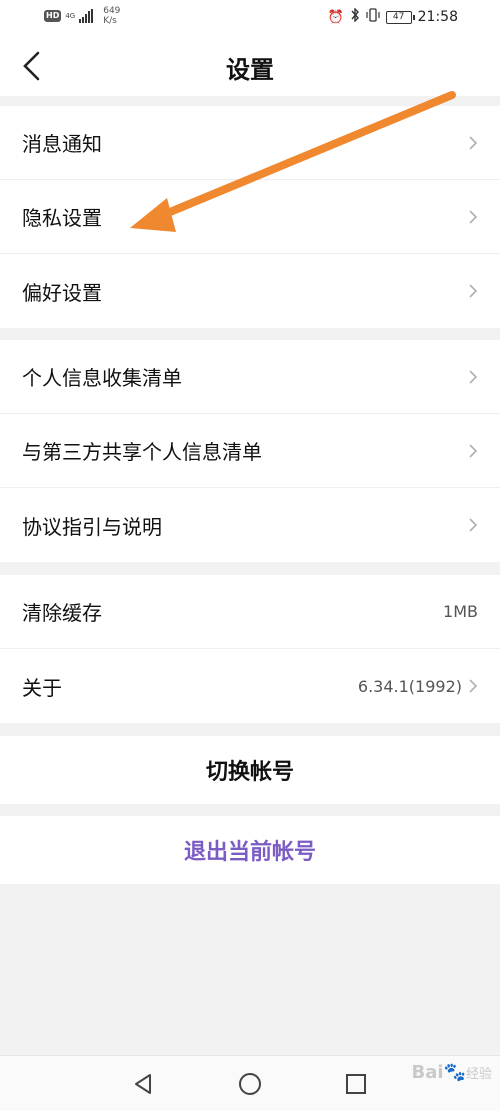 This screenshot has height=1111, width=500. I want to click on triangle-back-icon, so click(143, 1084).